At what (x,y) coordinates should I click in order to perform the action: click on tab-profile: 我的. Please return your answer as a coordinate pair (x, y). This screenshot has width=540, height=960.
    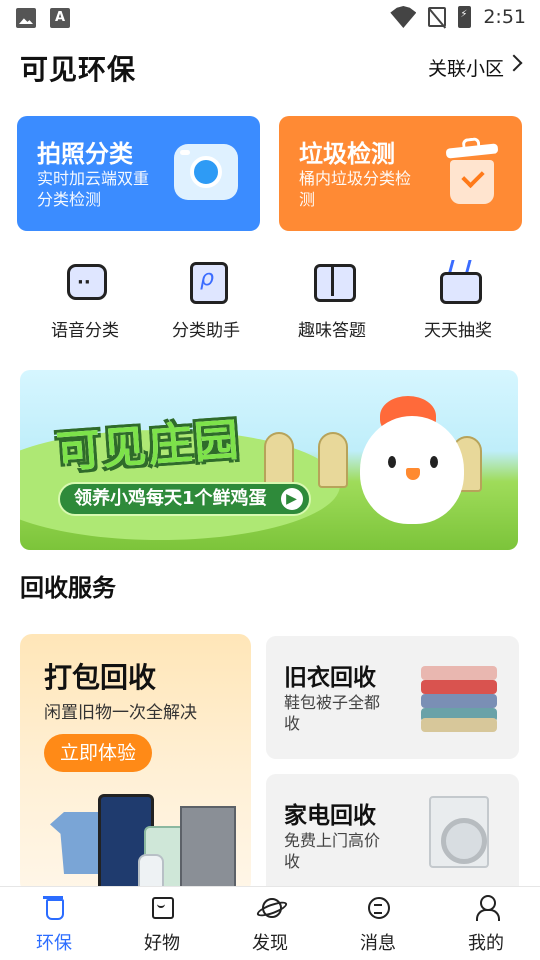
    Looking at the image, I should click on (486, 925).